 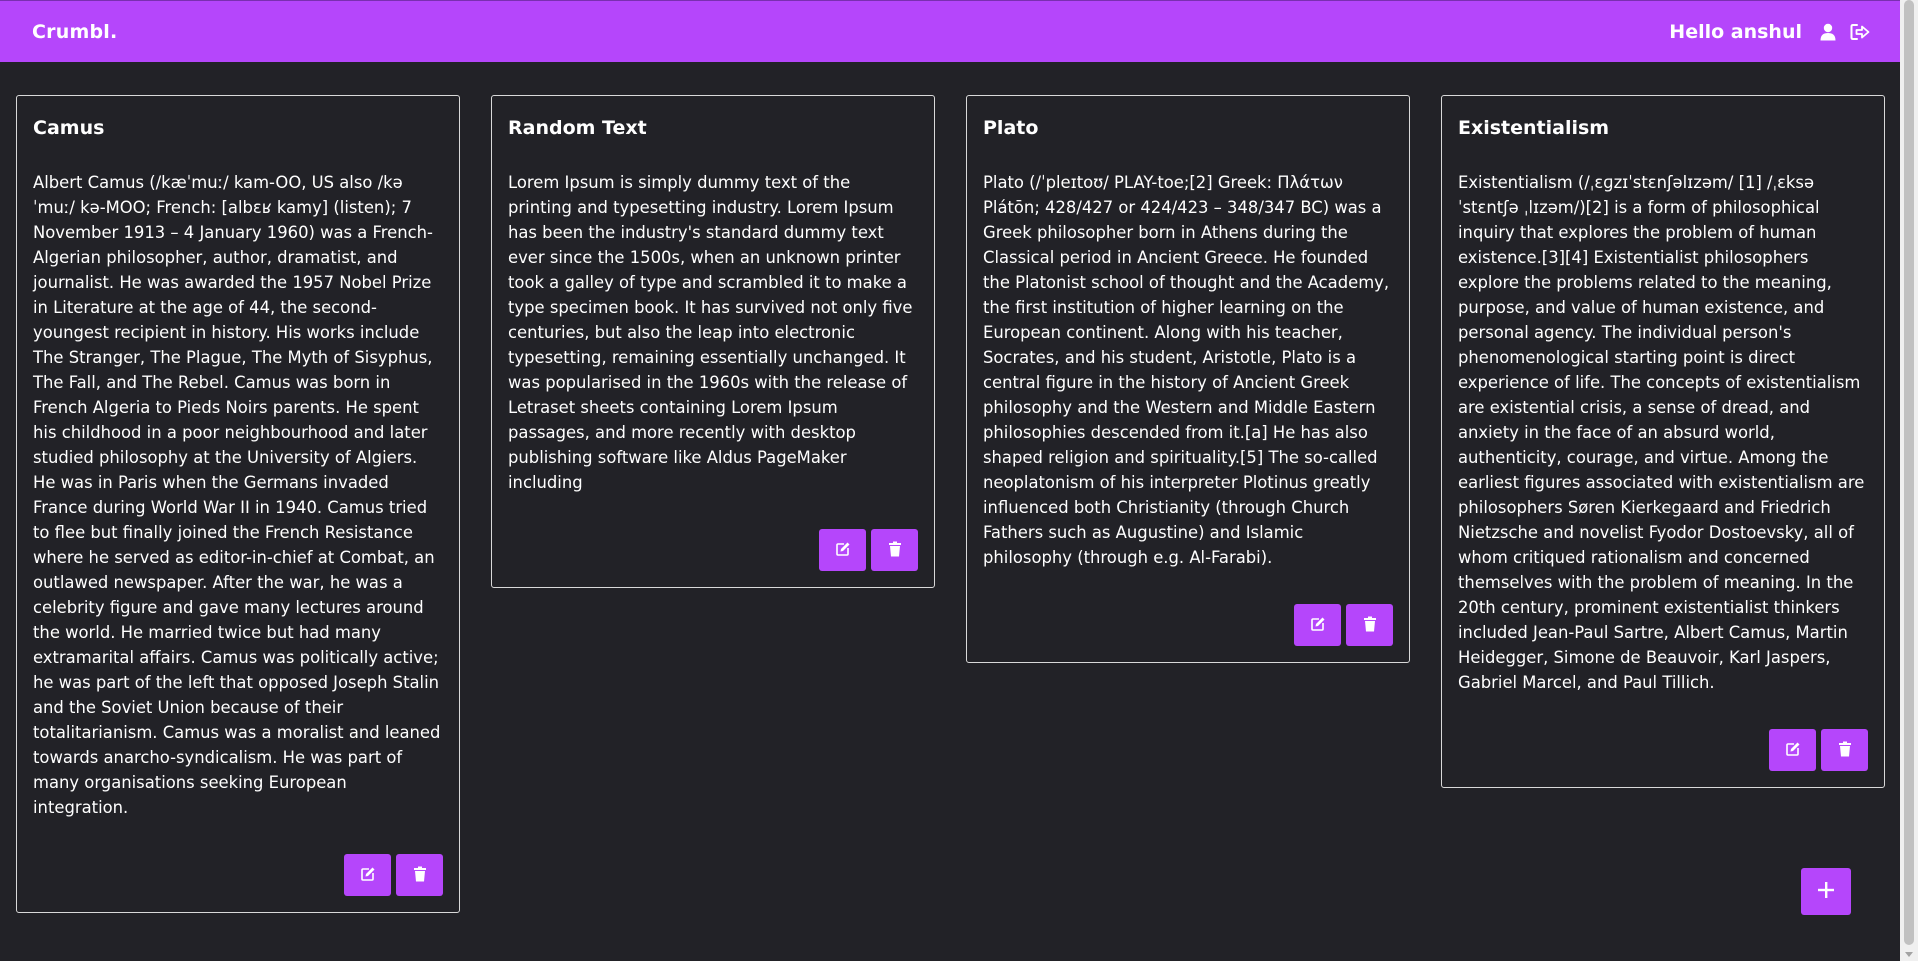 What do you see at coordinates (1011, 128) in the screenshot?
I see `note-title: Plato` at bounding box center [1011, 128].